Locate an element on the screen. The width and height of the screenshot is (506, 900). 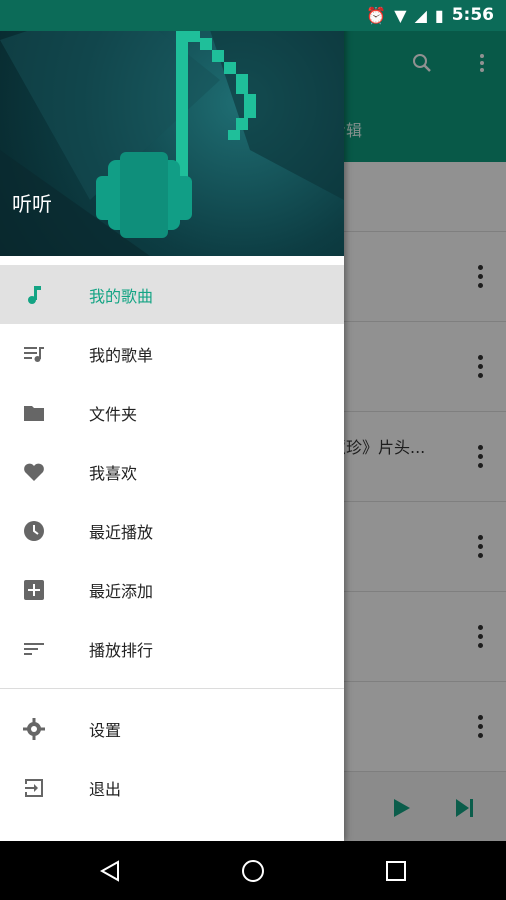
menu-item-recent-added: 最近添加 is located at coordinates (172, 589).